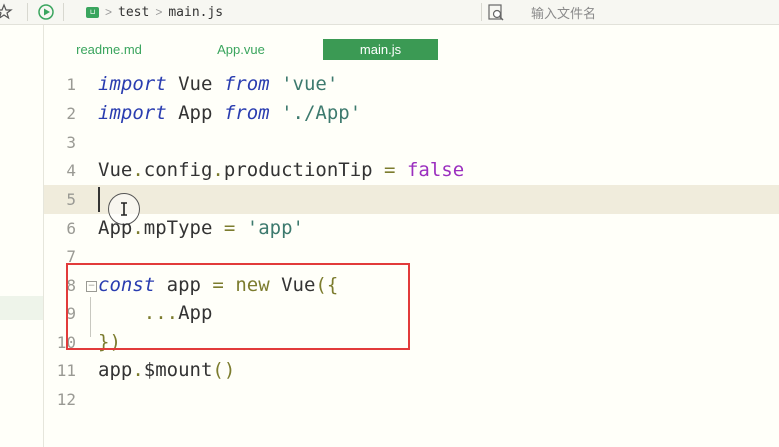  I want to click on editor-tabbar: readme.md App.vue main.js, so click(411, 44).